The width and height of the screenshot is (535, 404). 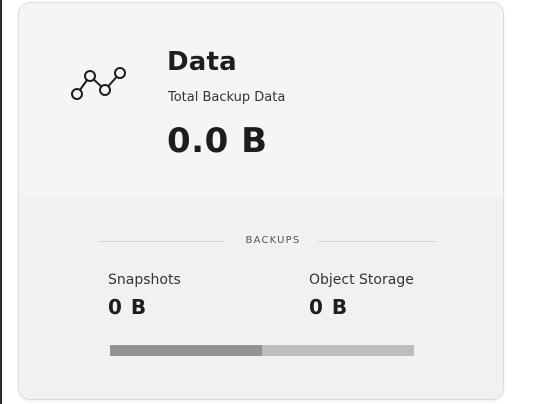 What do you see at coordinates (273, 240) in the screenshot?
I see `backups-section-label: BACKUPS` at bounding box center [273, 240].